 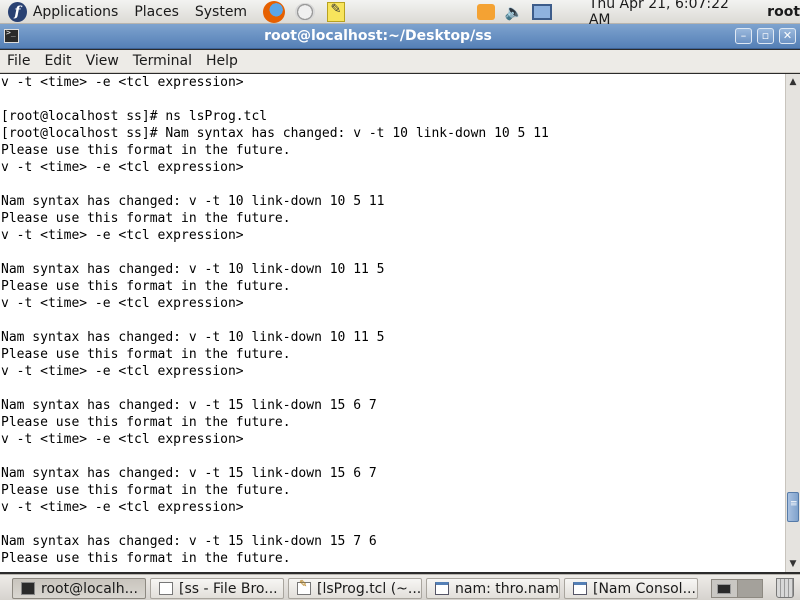 I want to click on fedora-logo-icon: f, so click(x=17, y=11).